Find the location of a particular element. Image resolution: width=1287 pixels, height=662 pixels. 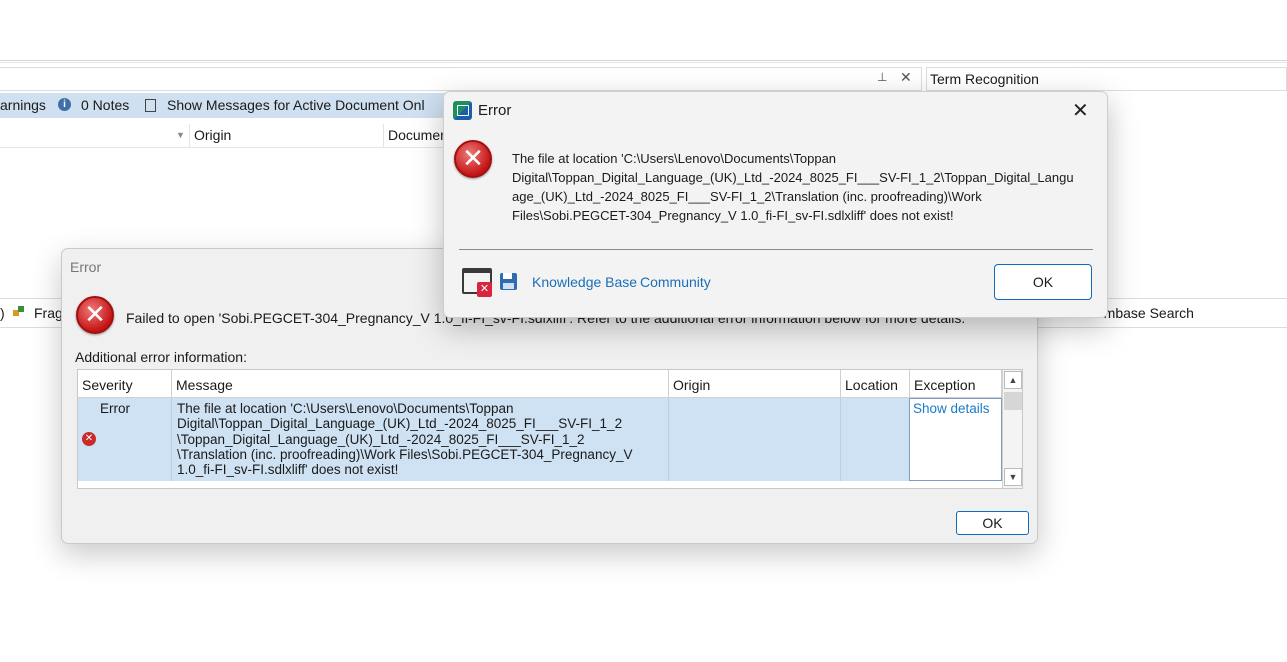

column-severity: Severity is located at coordinates (125, 384).